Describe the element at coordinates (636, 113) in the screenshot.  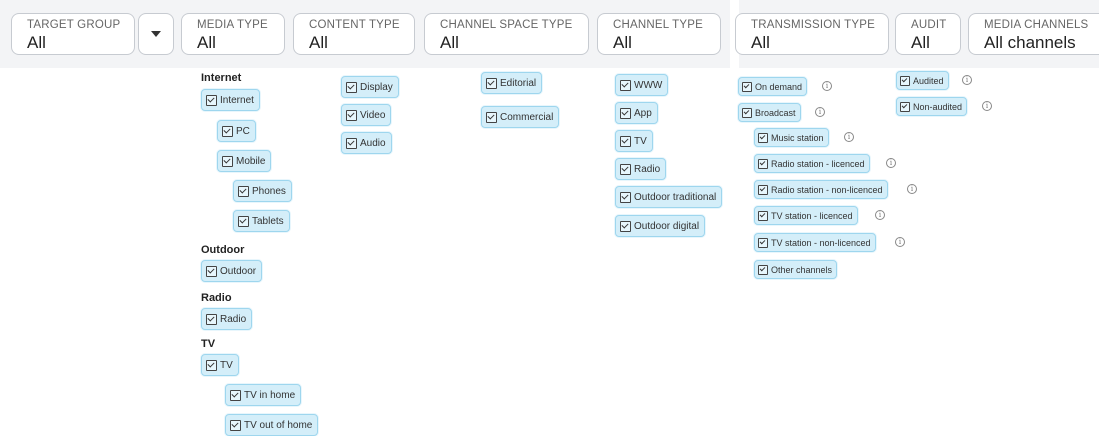
I see `channel-type-option: App` at that location.